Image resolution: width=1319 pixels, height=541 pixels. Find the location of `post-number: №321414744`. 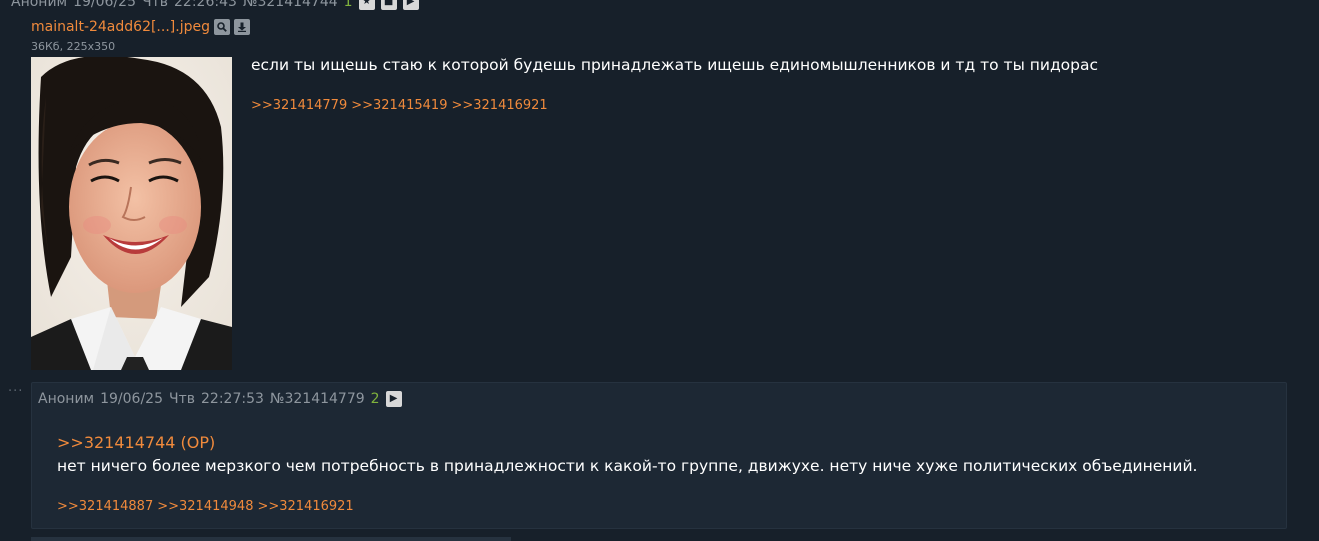

post-number: №321414744 is located at coordinates (290, 5).